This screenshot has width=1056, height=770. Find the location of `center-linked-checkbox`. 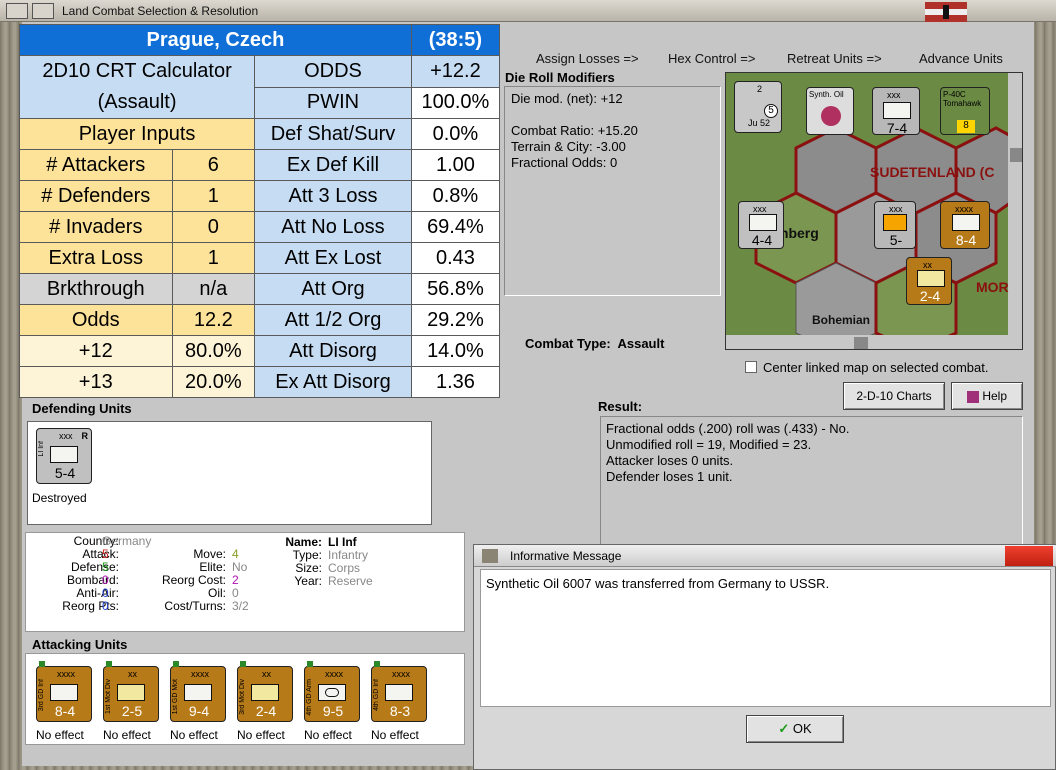

center-linked-checkbox is located at coordinates (751, 367).